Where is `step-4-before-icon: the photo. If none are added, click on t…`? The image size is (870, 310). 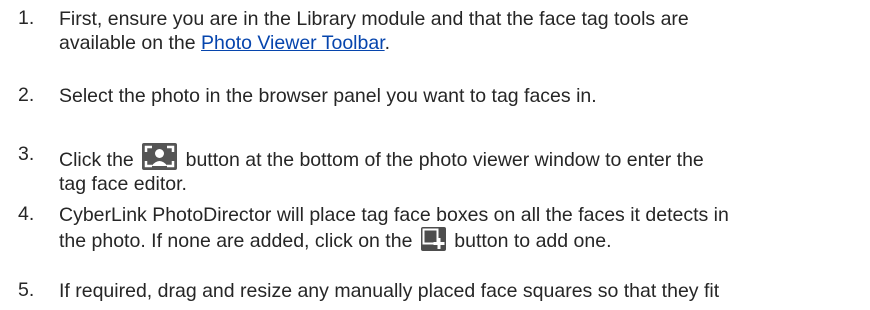 step-4-before-icon: the photo. If none are added, click on t… is located at coordinates (238, 241).